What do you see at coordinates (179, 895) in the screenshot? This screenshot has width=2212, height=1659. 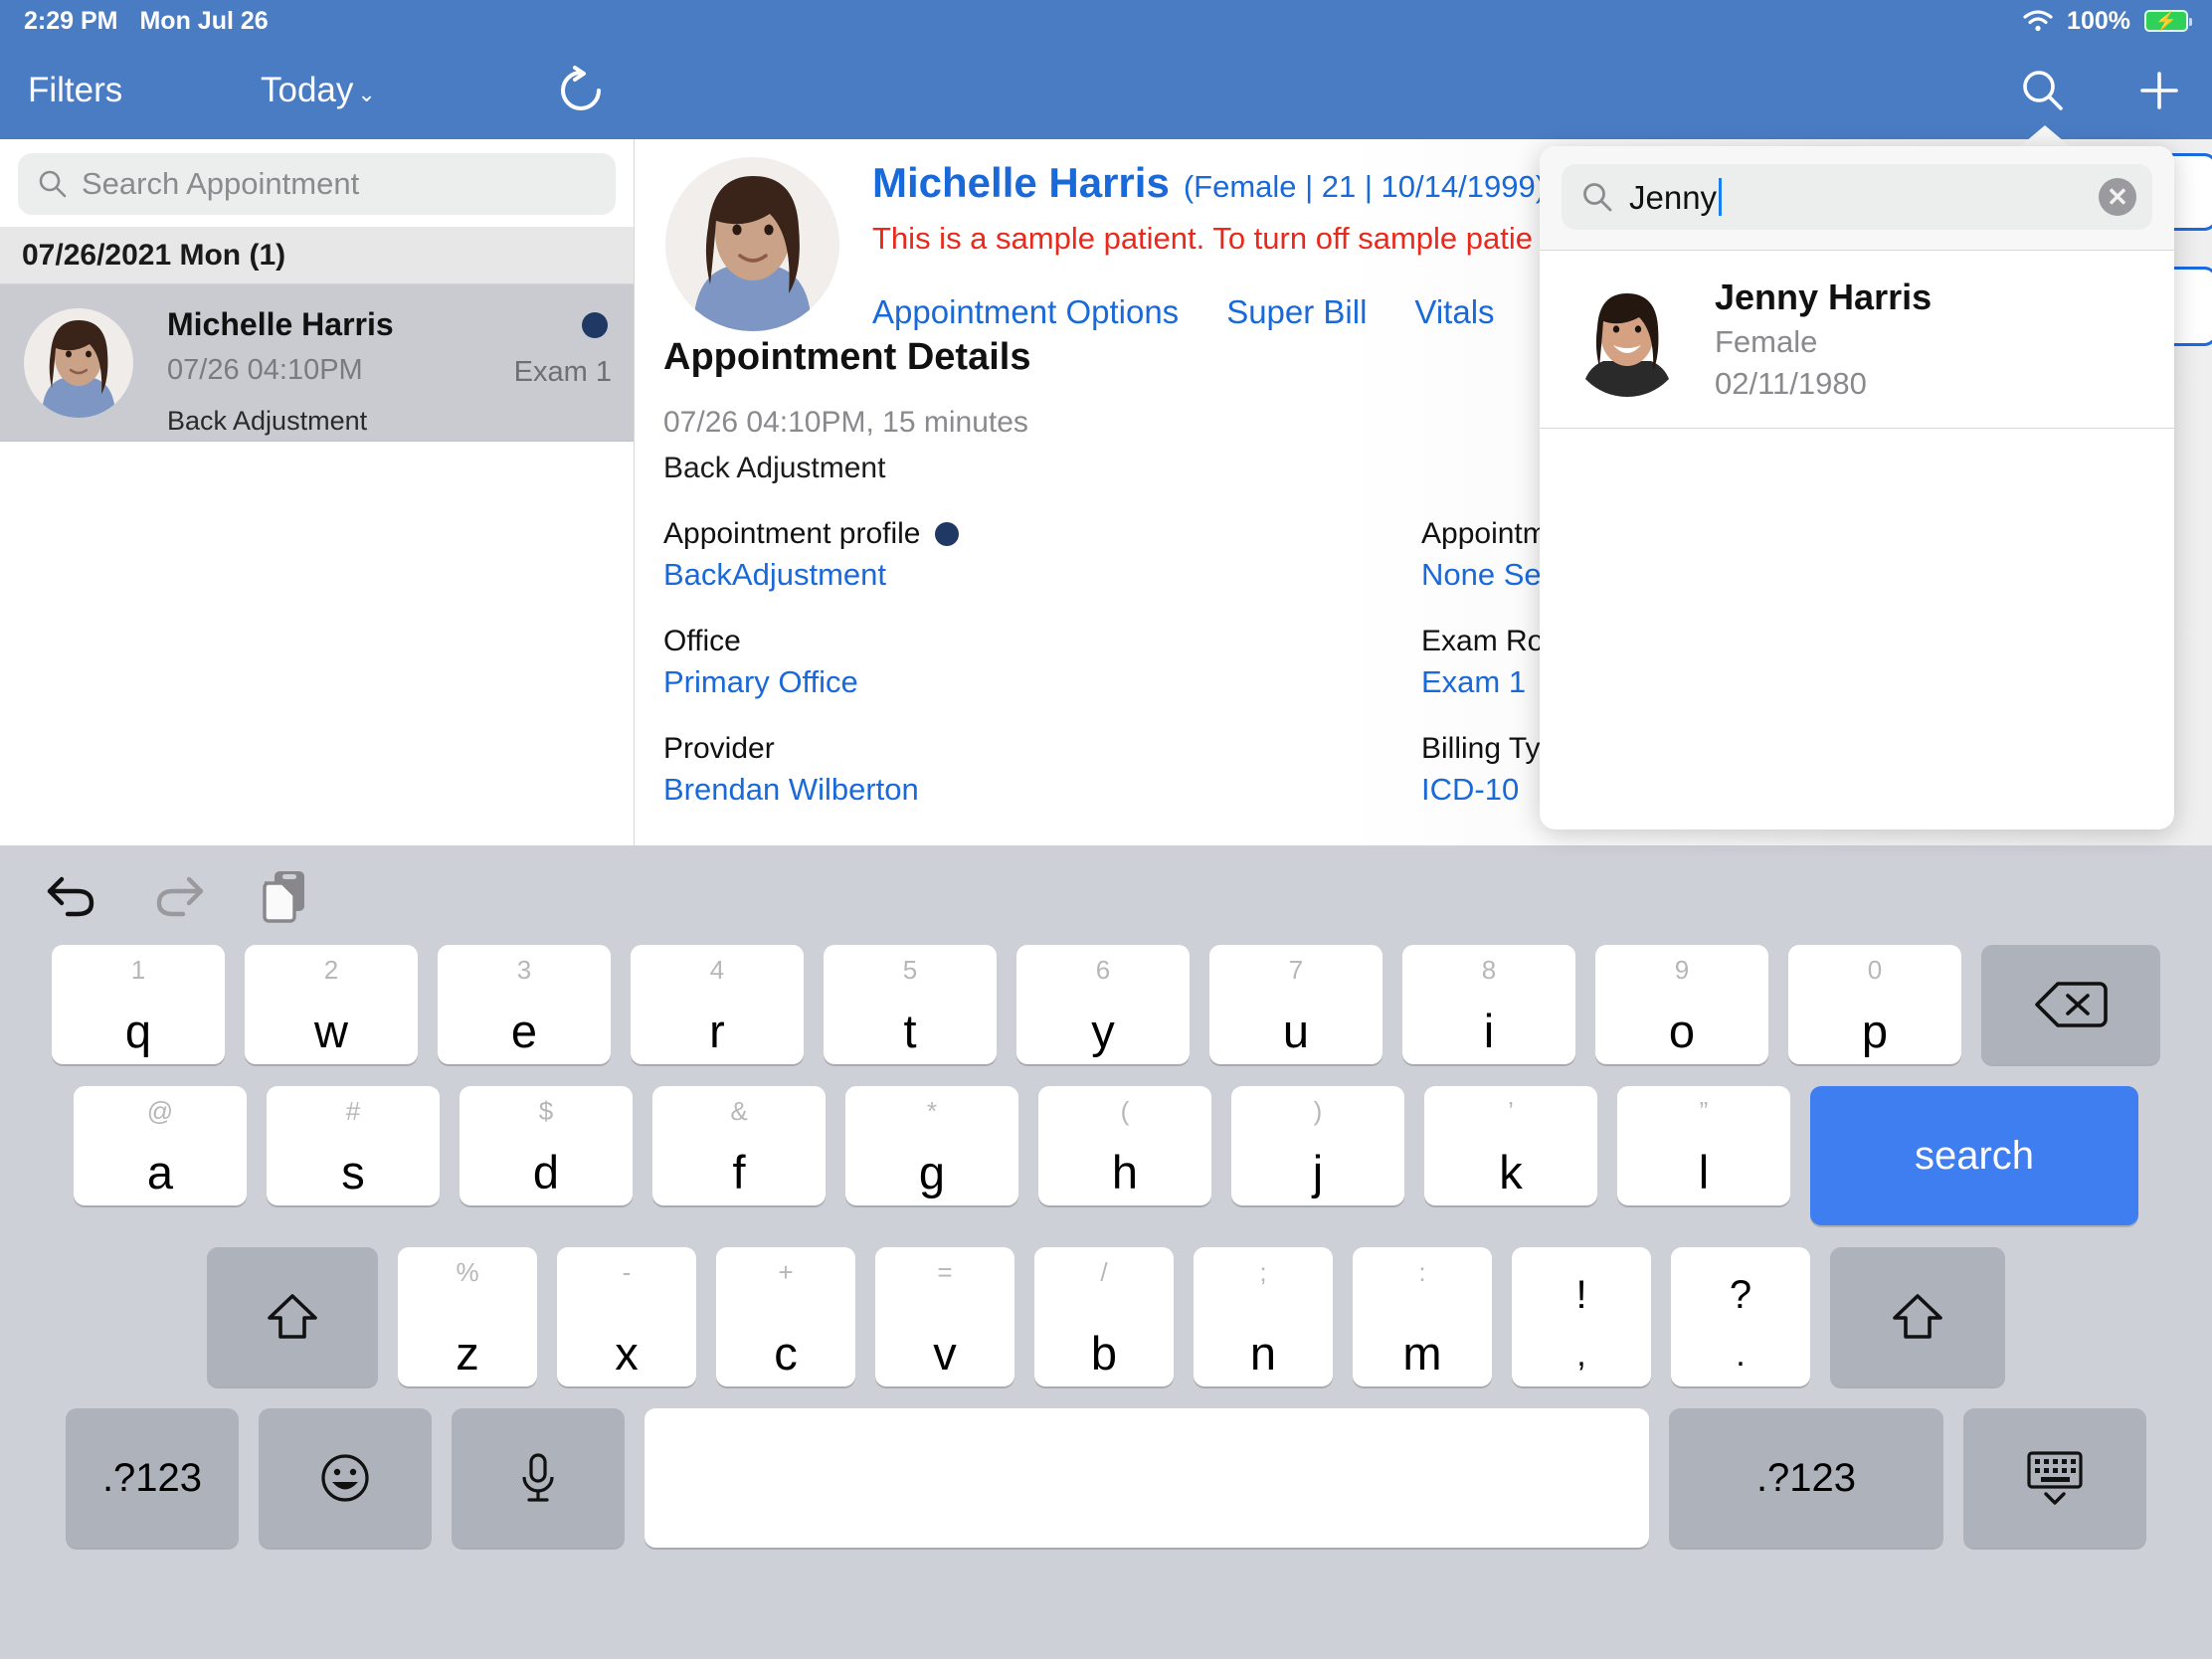 I see `redo-icon` at bounding box center [179, 895].